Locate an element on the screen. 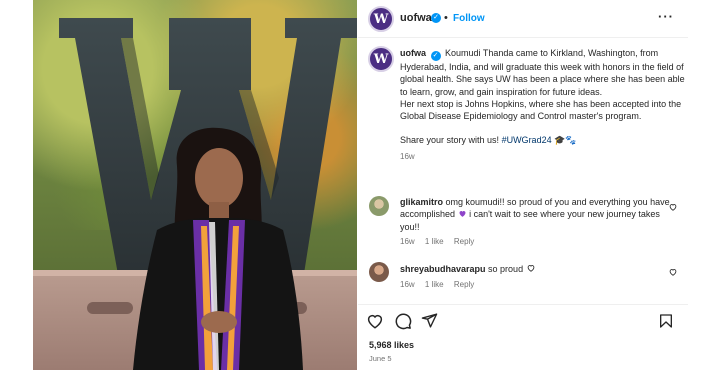  comment-username: glikamitro is located at coordinates (421, 202).